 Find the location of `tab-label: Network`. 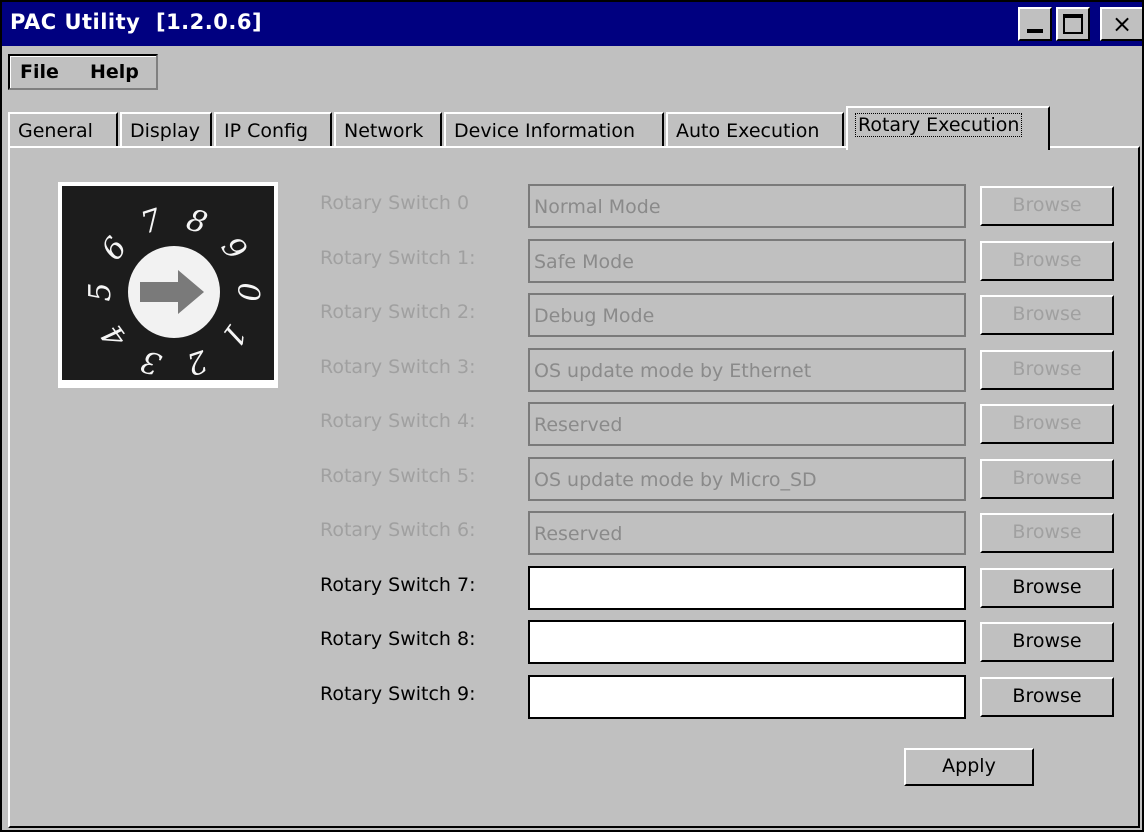

tab-label: Network is located at coordinates (384, 131).